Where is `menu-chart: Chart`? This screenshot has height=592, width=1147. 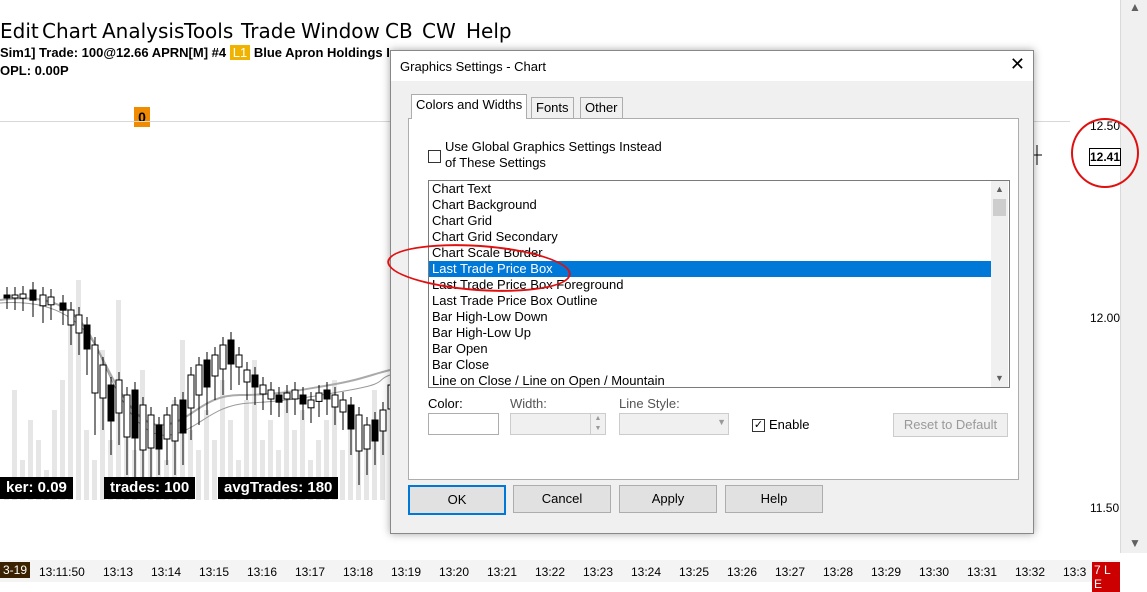
menu-chart: Chart is located at coordinates (69, 31).